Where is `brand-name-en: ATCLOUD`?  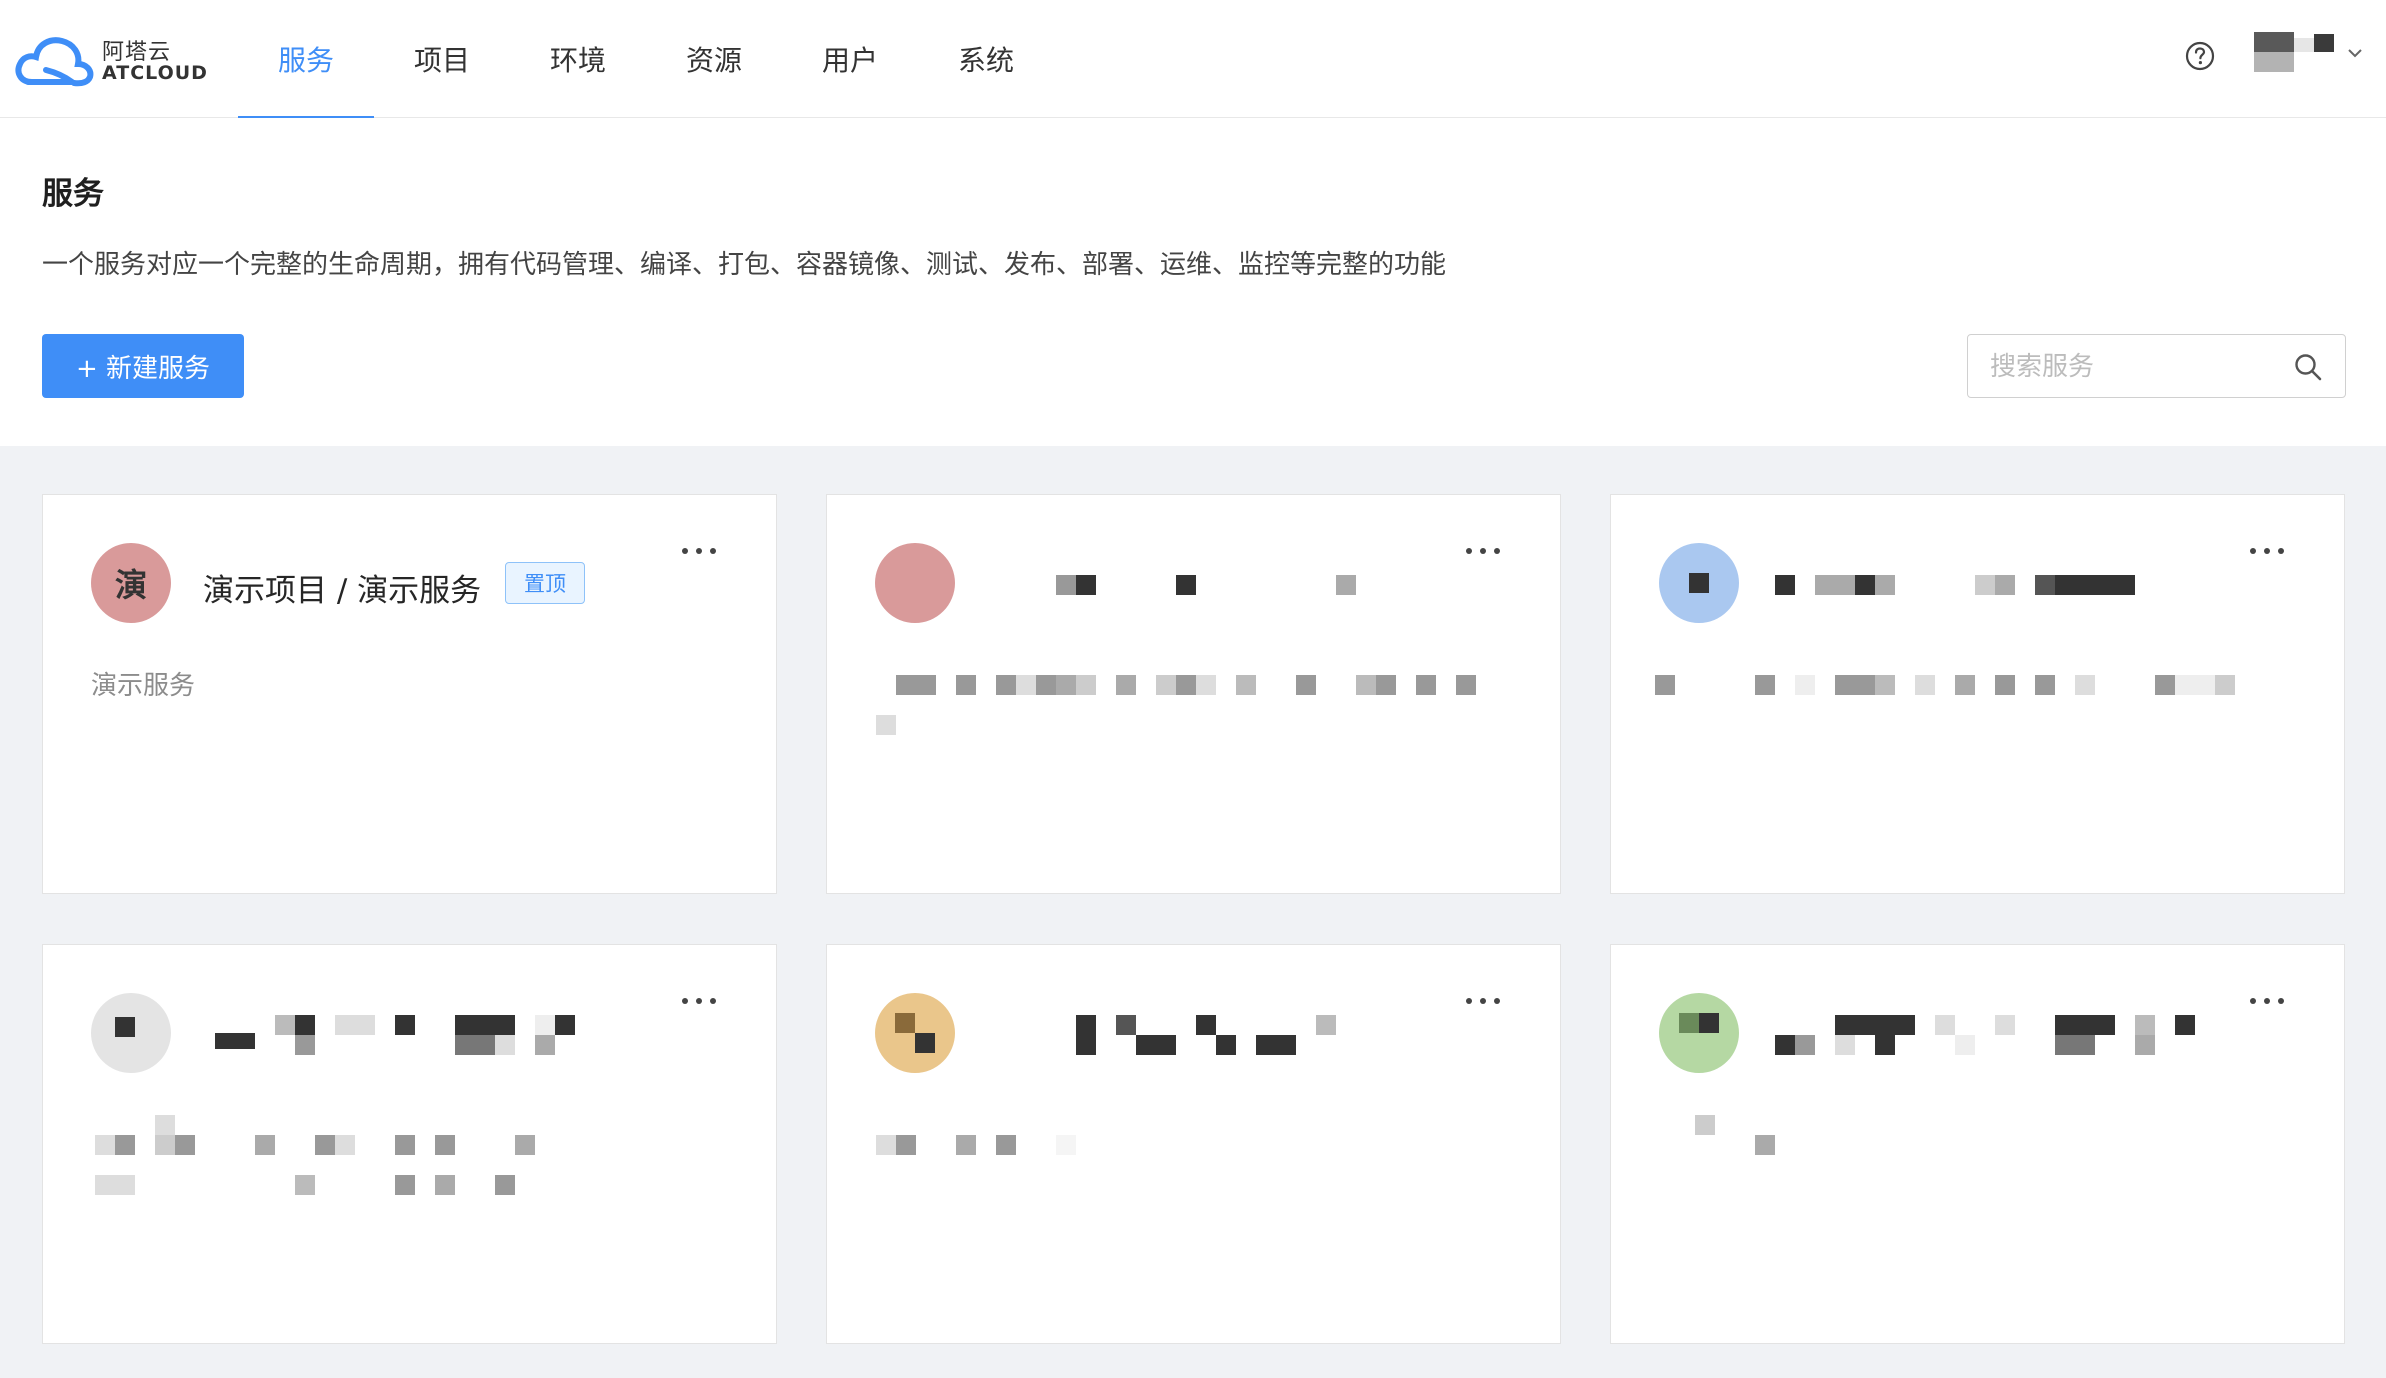 brand-name-en: ATCLOUD is located at coordinates (155, 73).